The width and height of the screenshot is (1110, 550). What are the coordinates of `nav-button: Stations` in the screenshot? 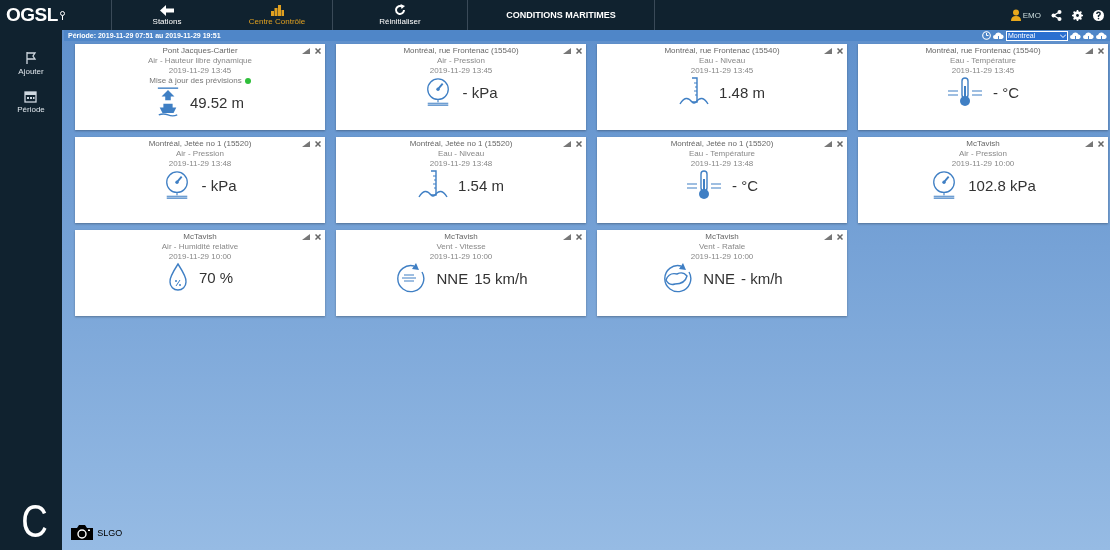 It's located at (167, 15).